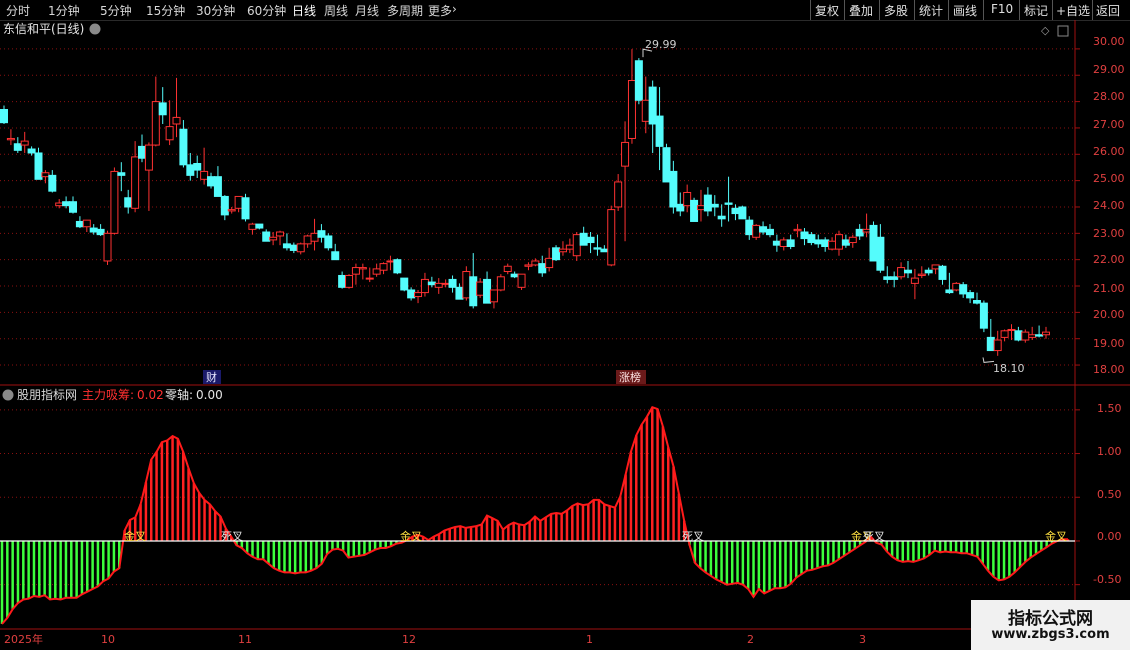 Image resolution: width=1130 pixels, height=650 pixels. What do you see at coordinates (1073, 10) in the screenshot?
I see `add-watchlist-button: +自选` at bounding box center [1073, 10].